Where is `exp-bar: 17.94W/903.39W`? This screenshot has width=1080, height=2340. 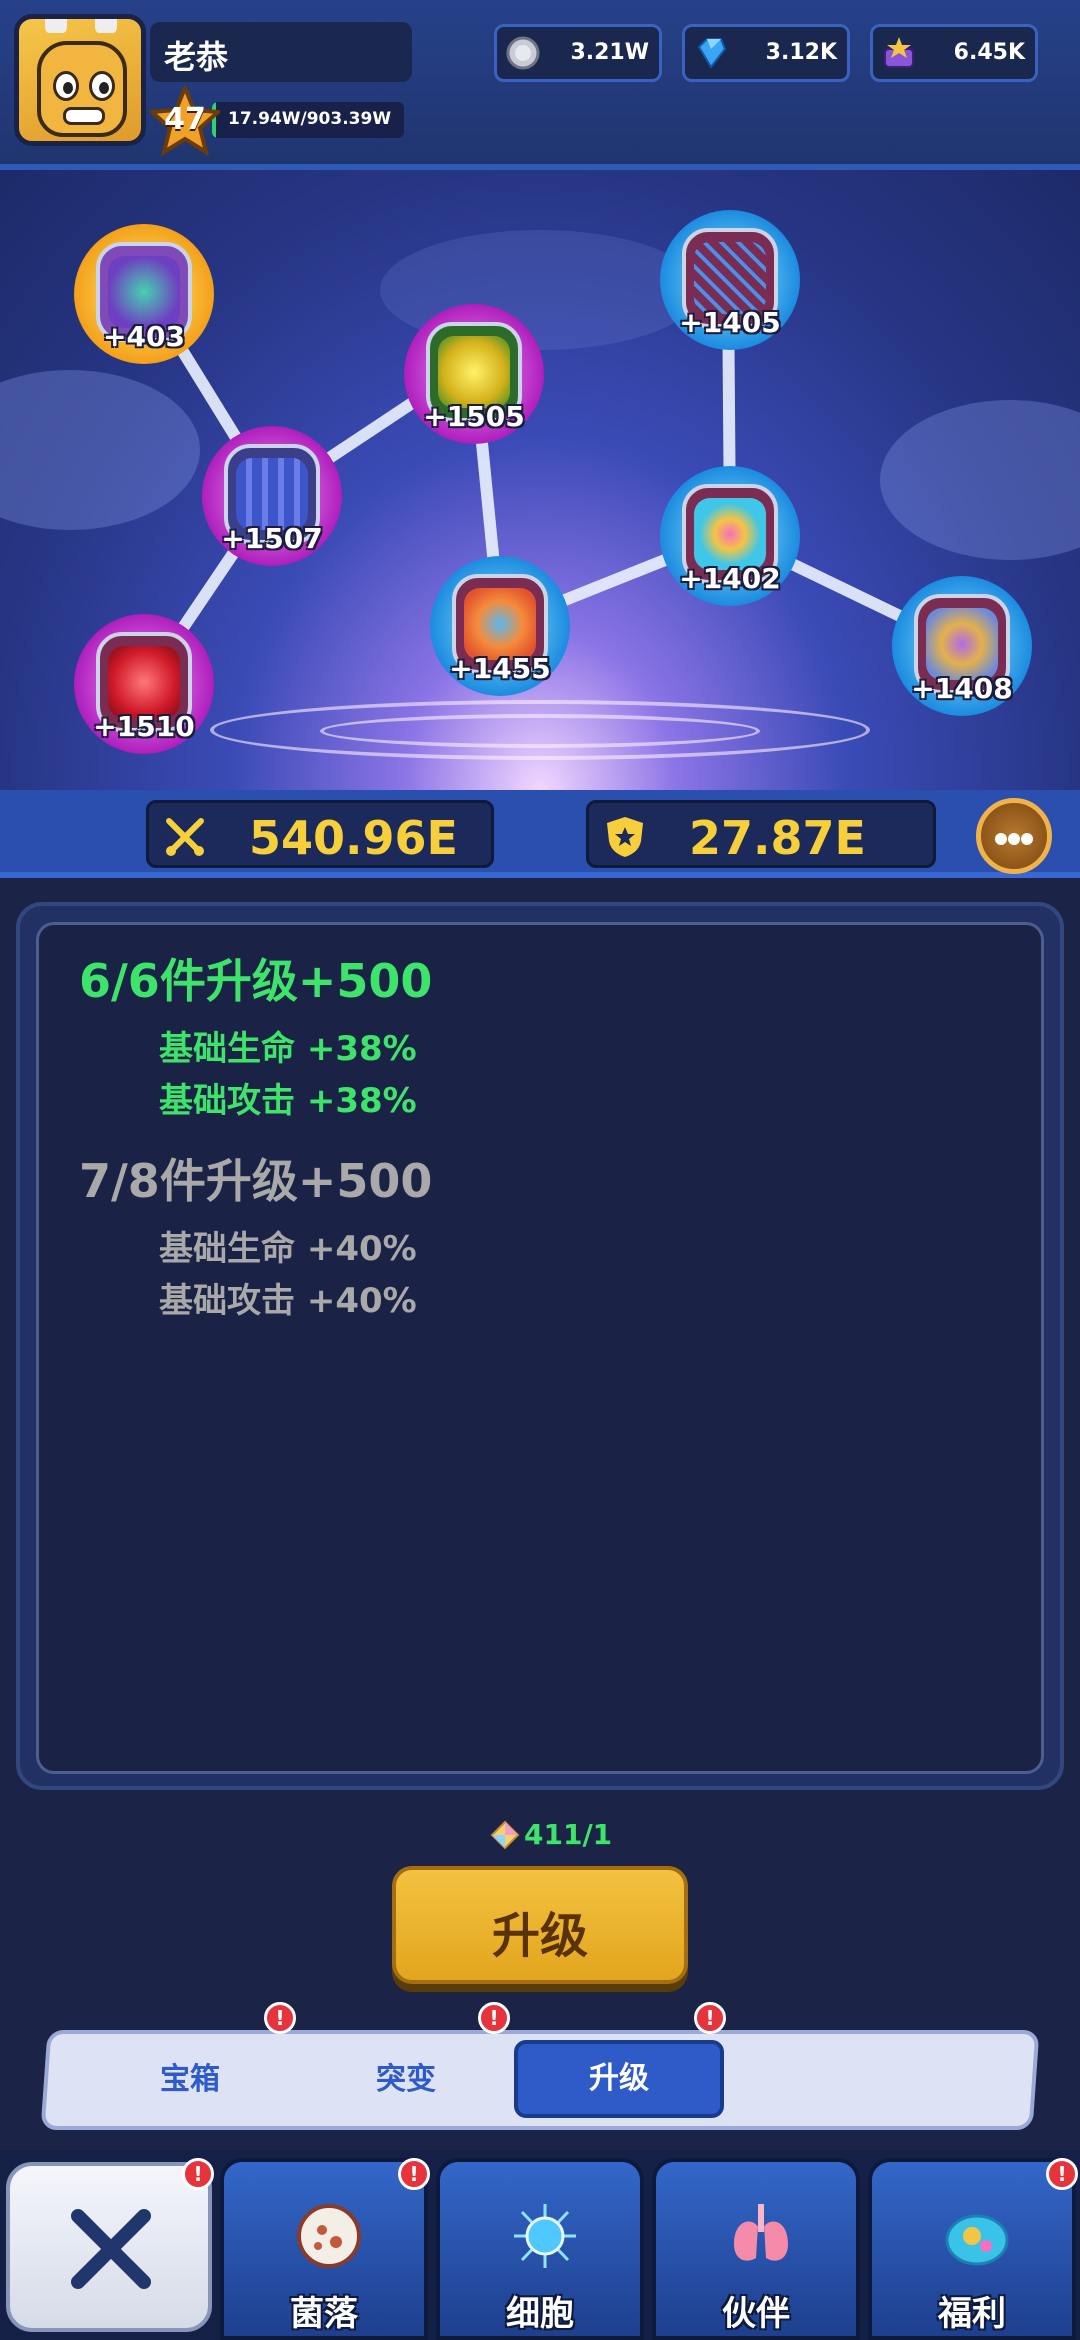
exp-bar: 17.94W/903.39W is located at coordinates (308, 120).